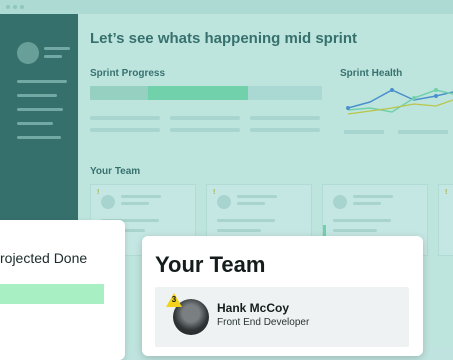  What do you see at coordinates (52, 294) in the screenshot?
I see `projected-done-bar` at bounding box center [52, 294].